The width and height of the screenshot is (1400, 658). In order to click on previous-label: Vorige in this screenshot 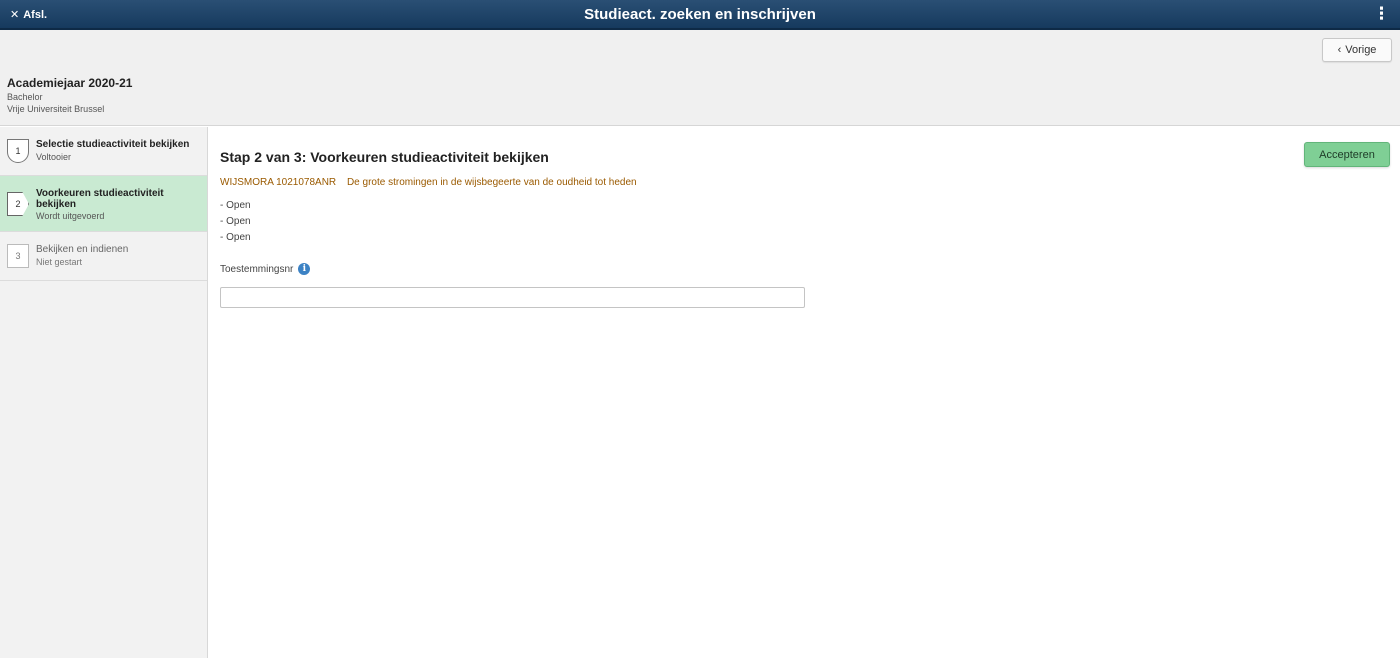, I will do `click(1361, 50)`.